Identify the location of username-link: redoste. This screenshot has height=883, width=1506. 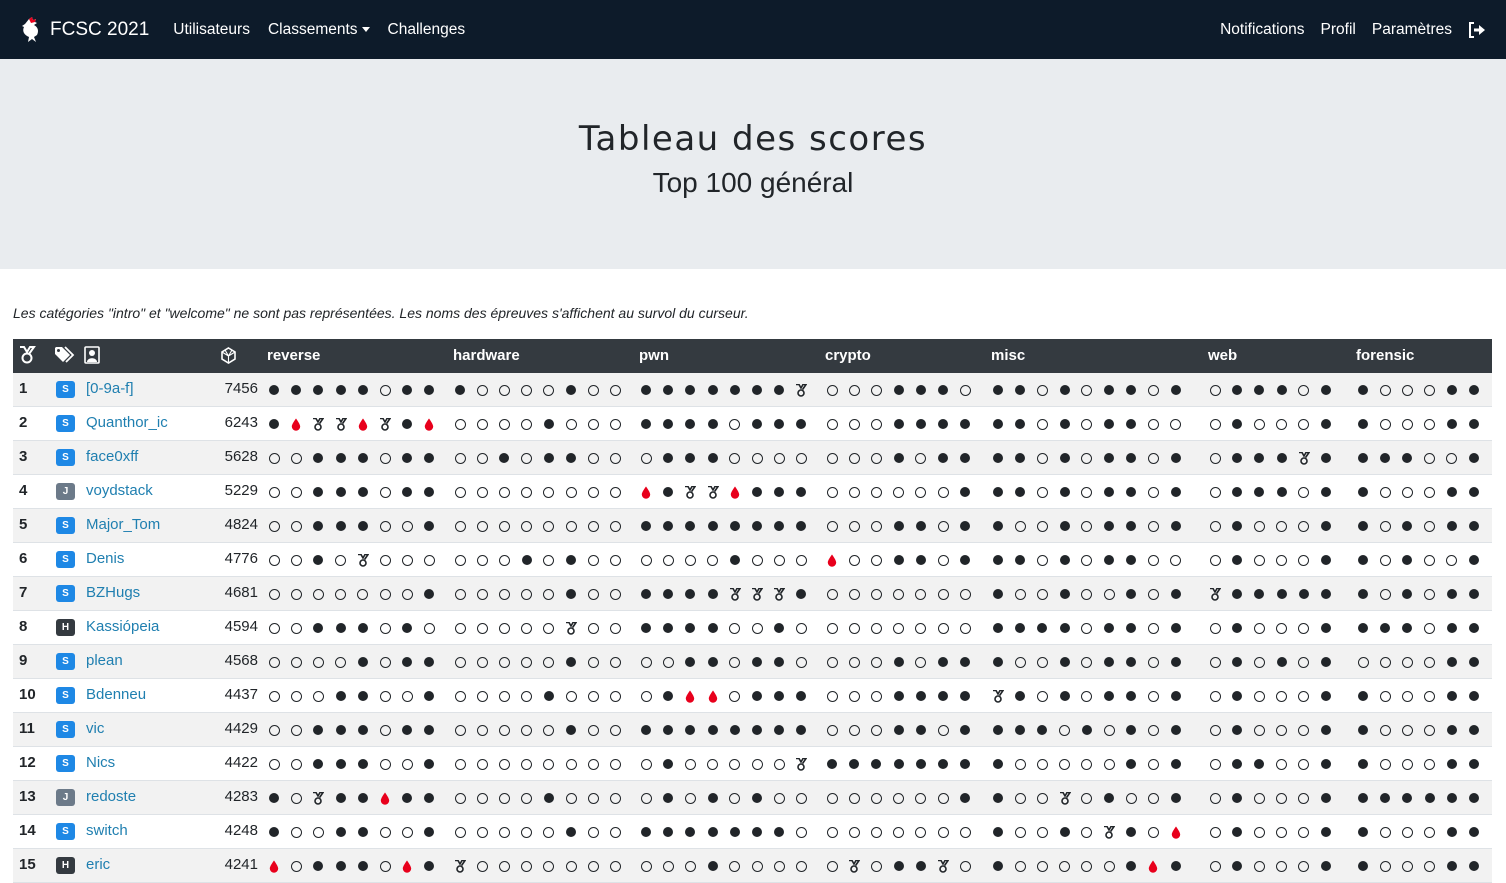
(111, 796).